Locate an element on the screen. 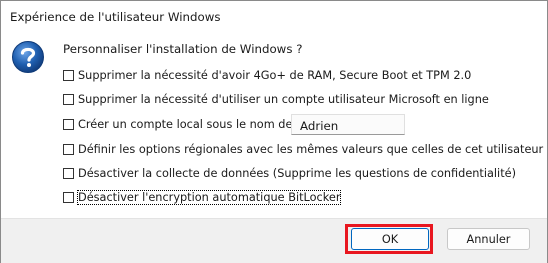  option-create-local-account: Créer un compte local sous le nom de : is located at coordinates (181, 124).